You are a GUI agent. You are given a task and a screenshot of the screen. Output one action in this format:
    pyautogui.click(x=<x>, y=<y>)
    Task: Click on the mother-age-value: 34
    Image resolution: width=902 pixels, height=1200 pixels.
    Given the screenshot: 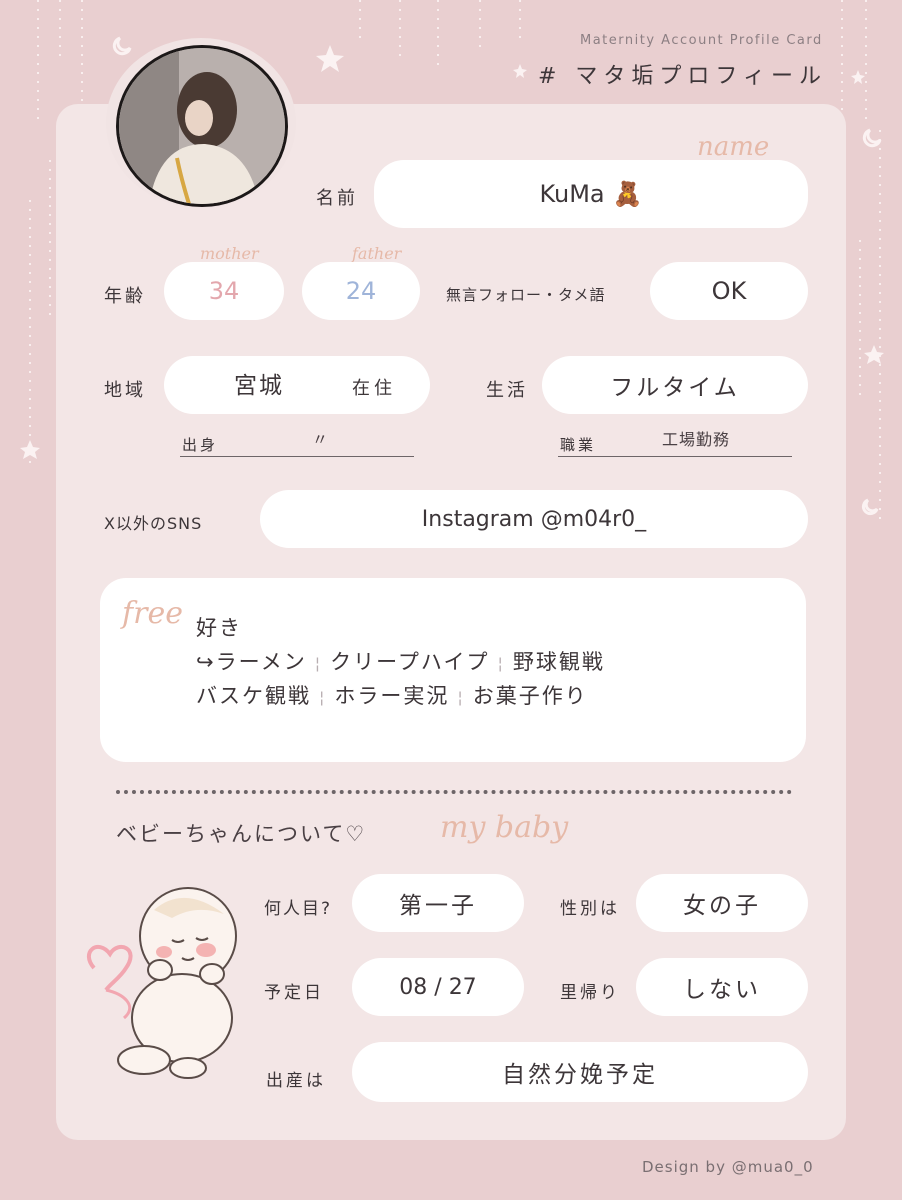 What is the action you would take?
    pyautogui.click(x=224, y=291)
    